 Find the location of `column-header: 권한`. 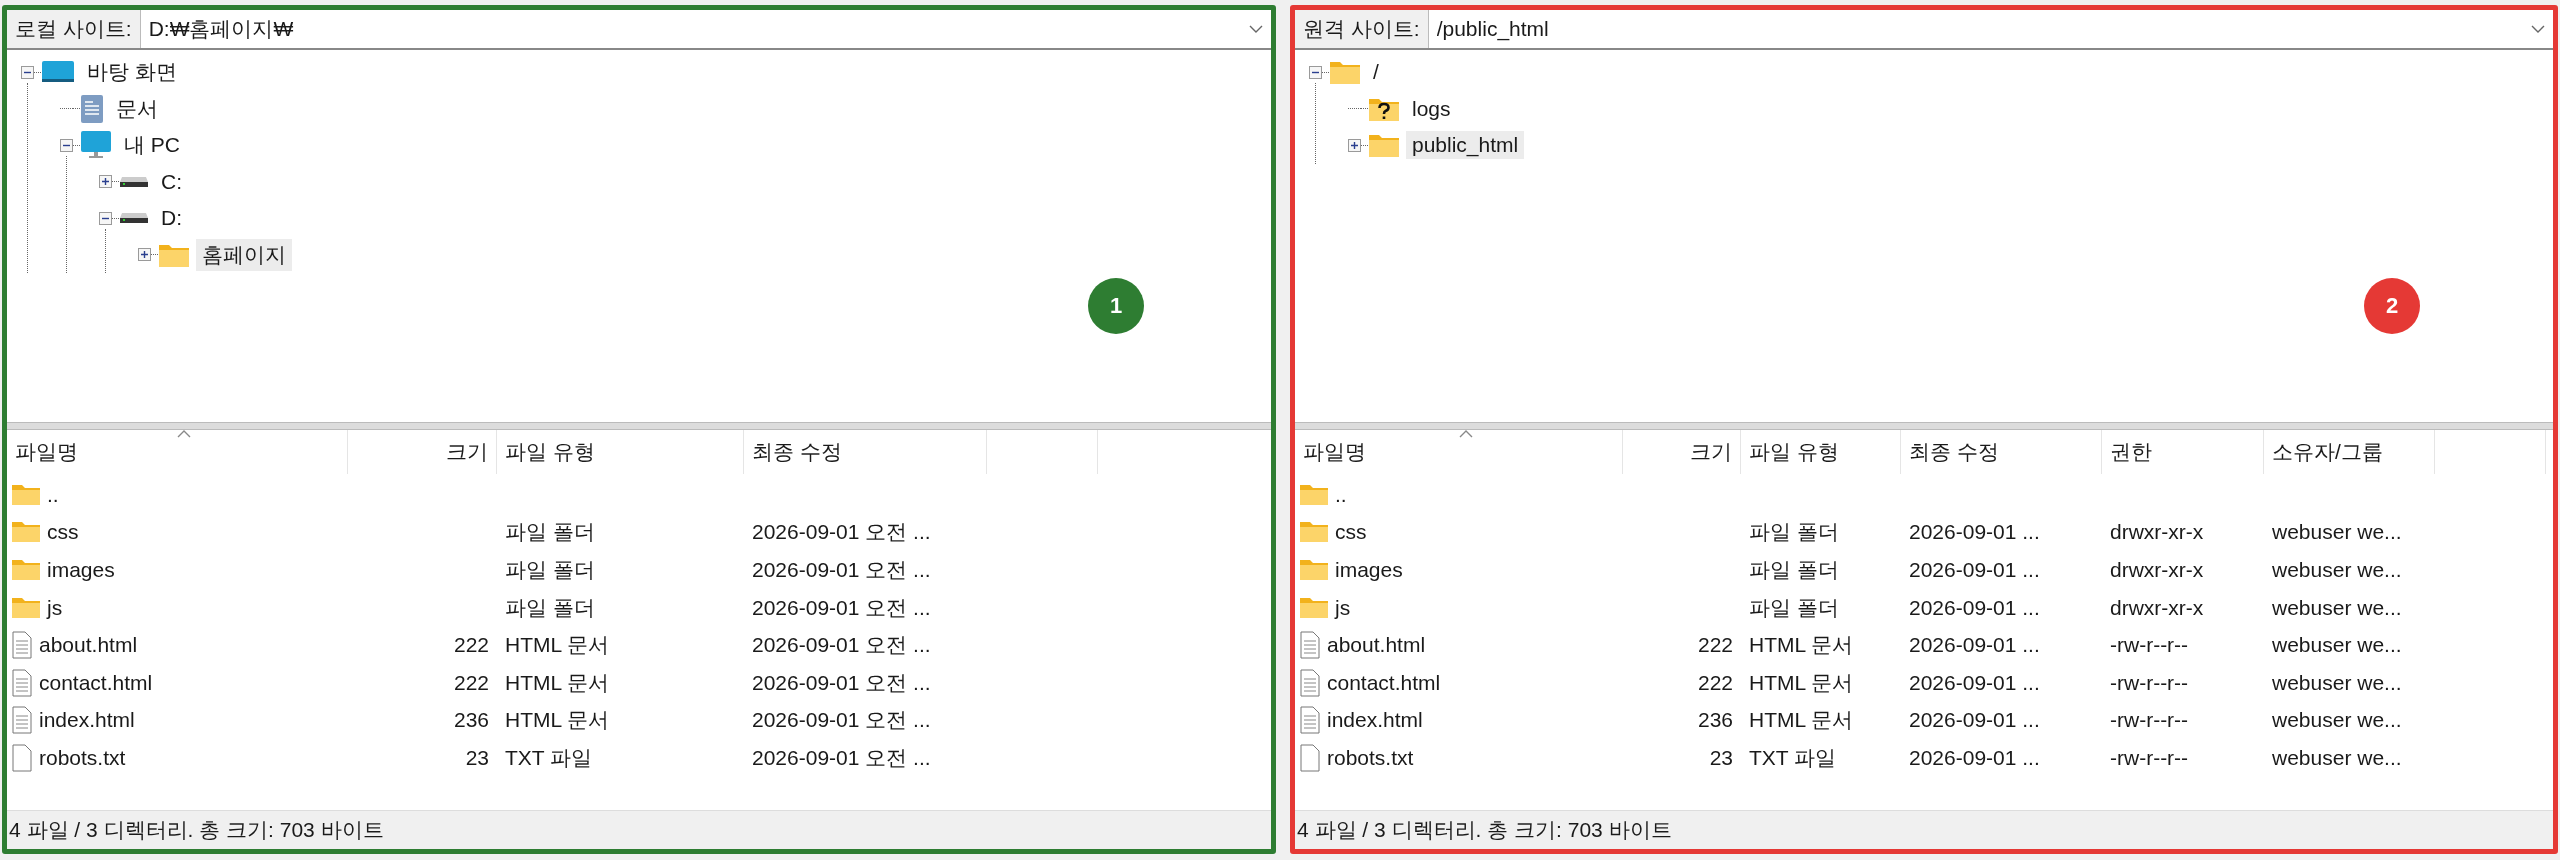

column-header: 권한 is located at coordinates (2183, 452).